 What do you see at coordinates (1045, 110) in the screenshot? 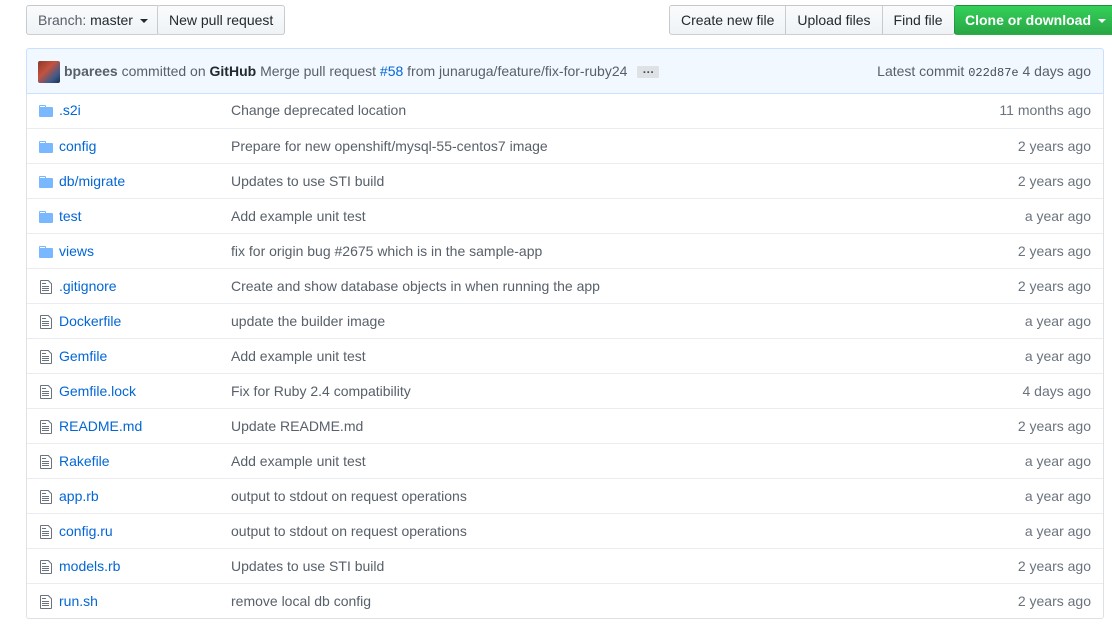
I see `commit-age: 11 months ago` at bounding box center [1045, 110].